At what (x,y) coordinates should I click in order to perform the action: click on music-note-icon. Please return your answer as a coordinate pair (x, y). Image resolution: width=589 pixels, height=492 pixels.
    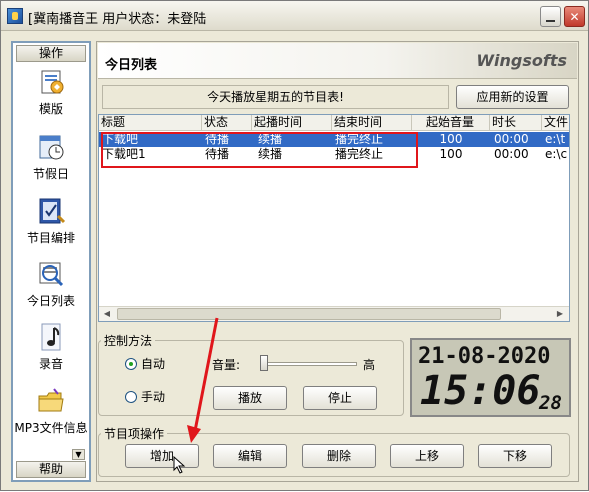
    Looking at the image, I should click on (51, 337).